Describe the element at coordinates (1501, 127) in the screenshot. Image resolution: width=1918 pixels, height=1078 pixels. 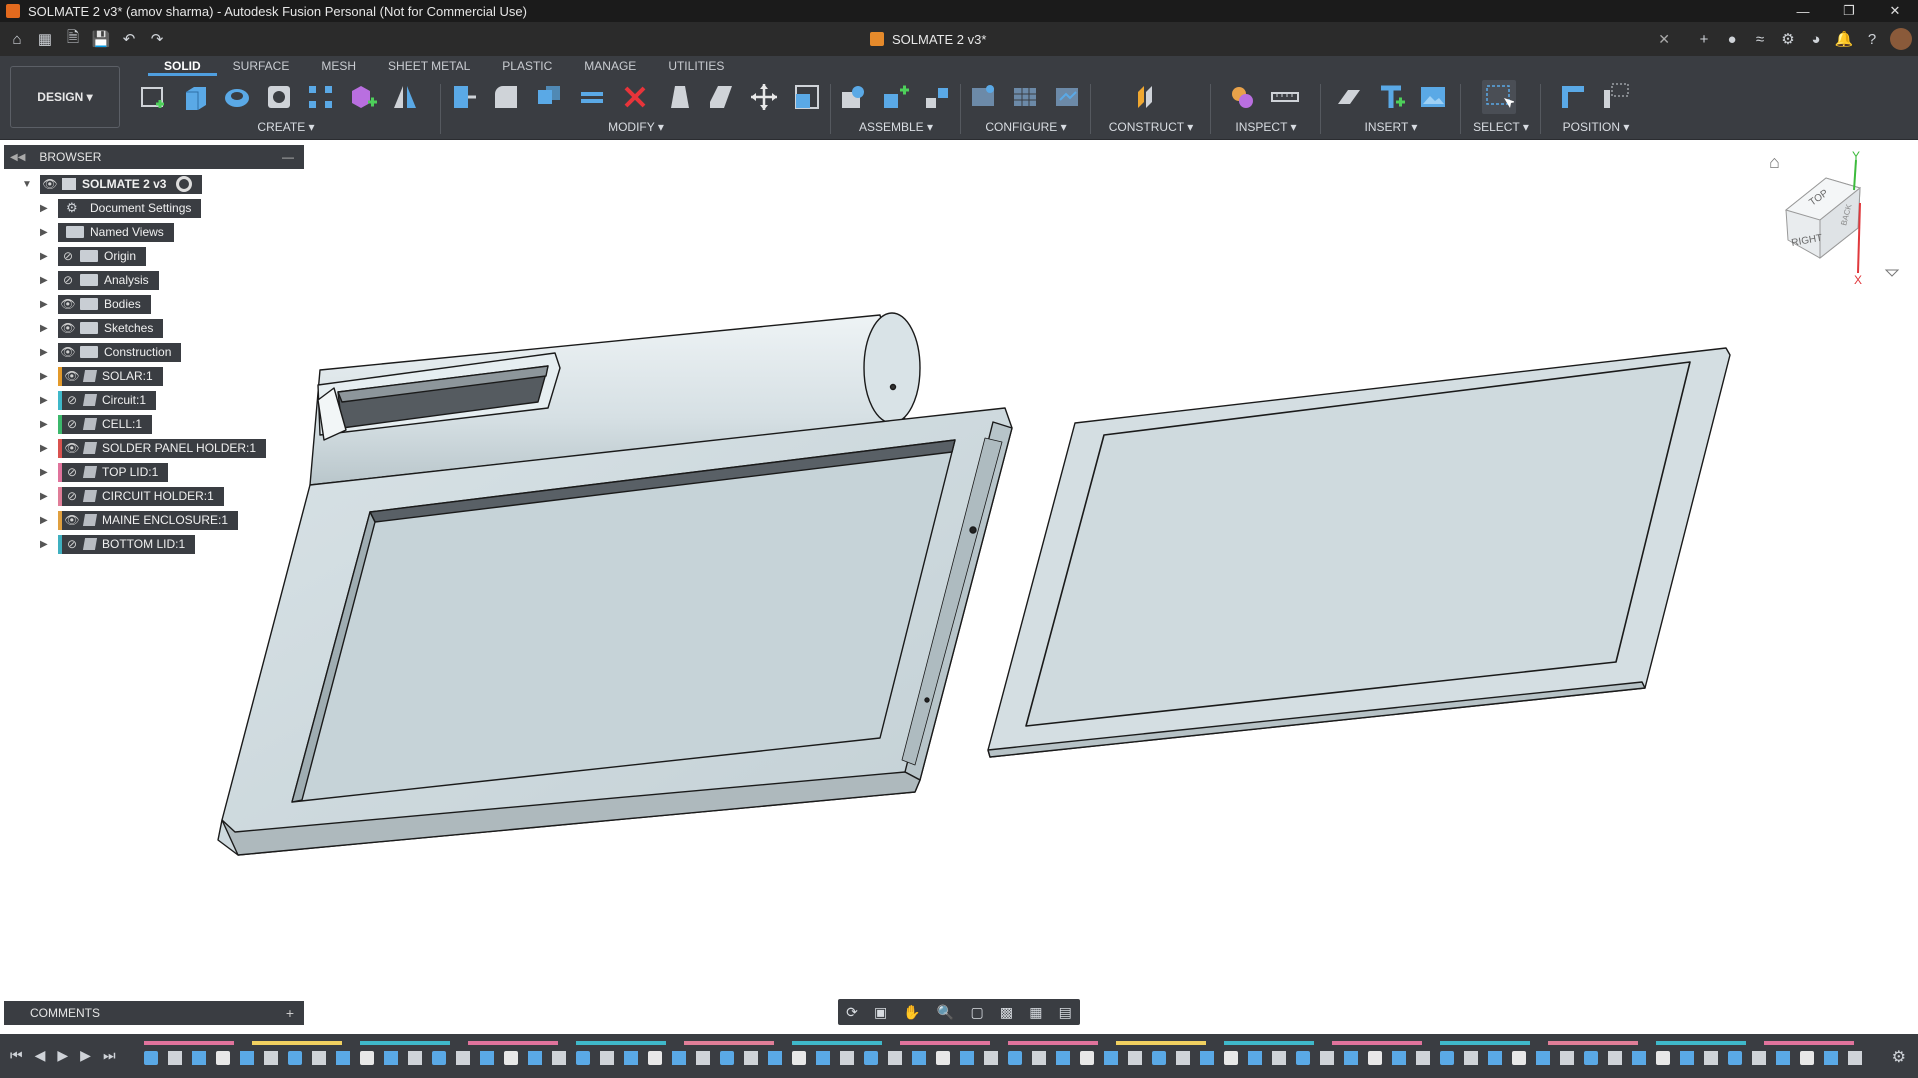
I see `select-group-label: SELECT ▾` at that location.